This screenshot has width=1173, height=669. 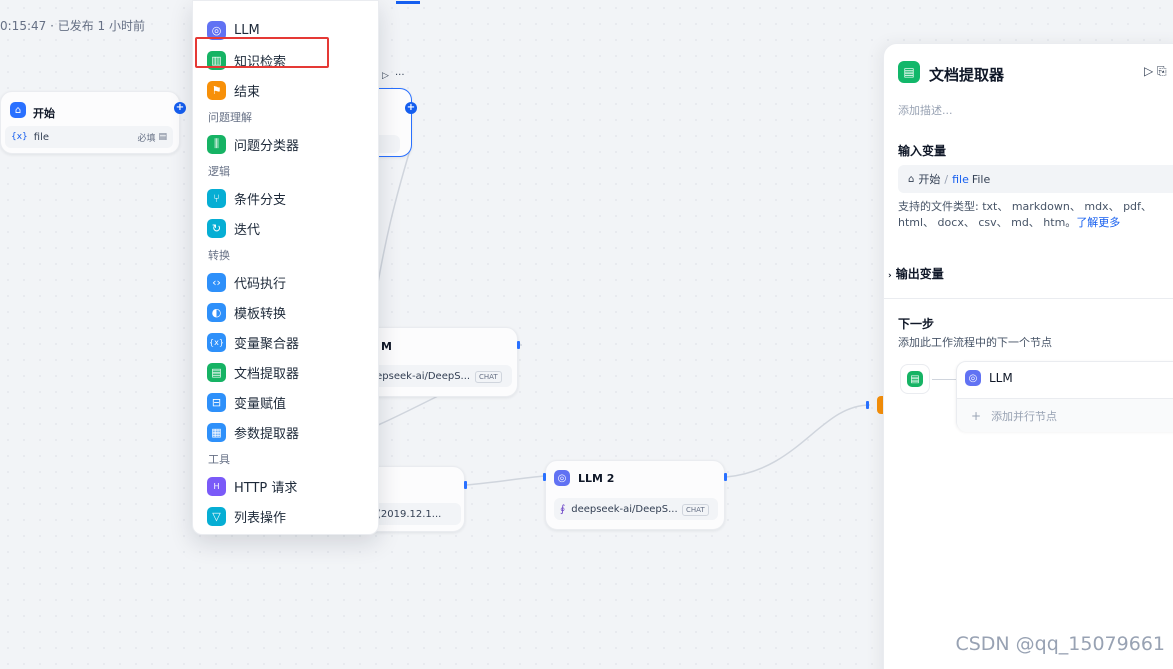 What do you see at coordinates (216, 198) in the screenshot?
I see `branch-icon: ⑂` at bounding box center [216, 198].